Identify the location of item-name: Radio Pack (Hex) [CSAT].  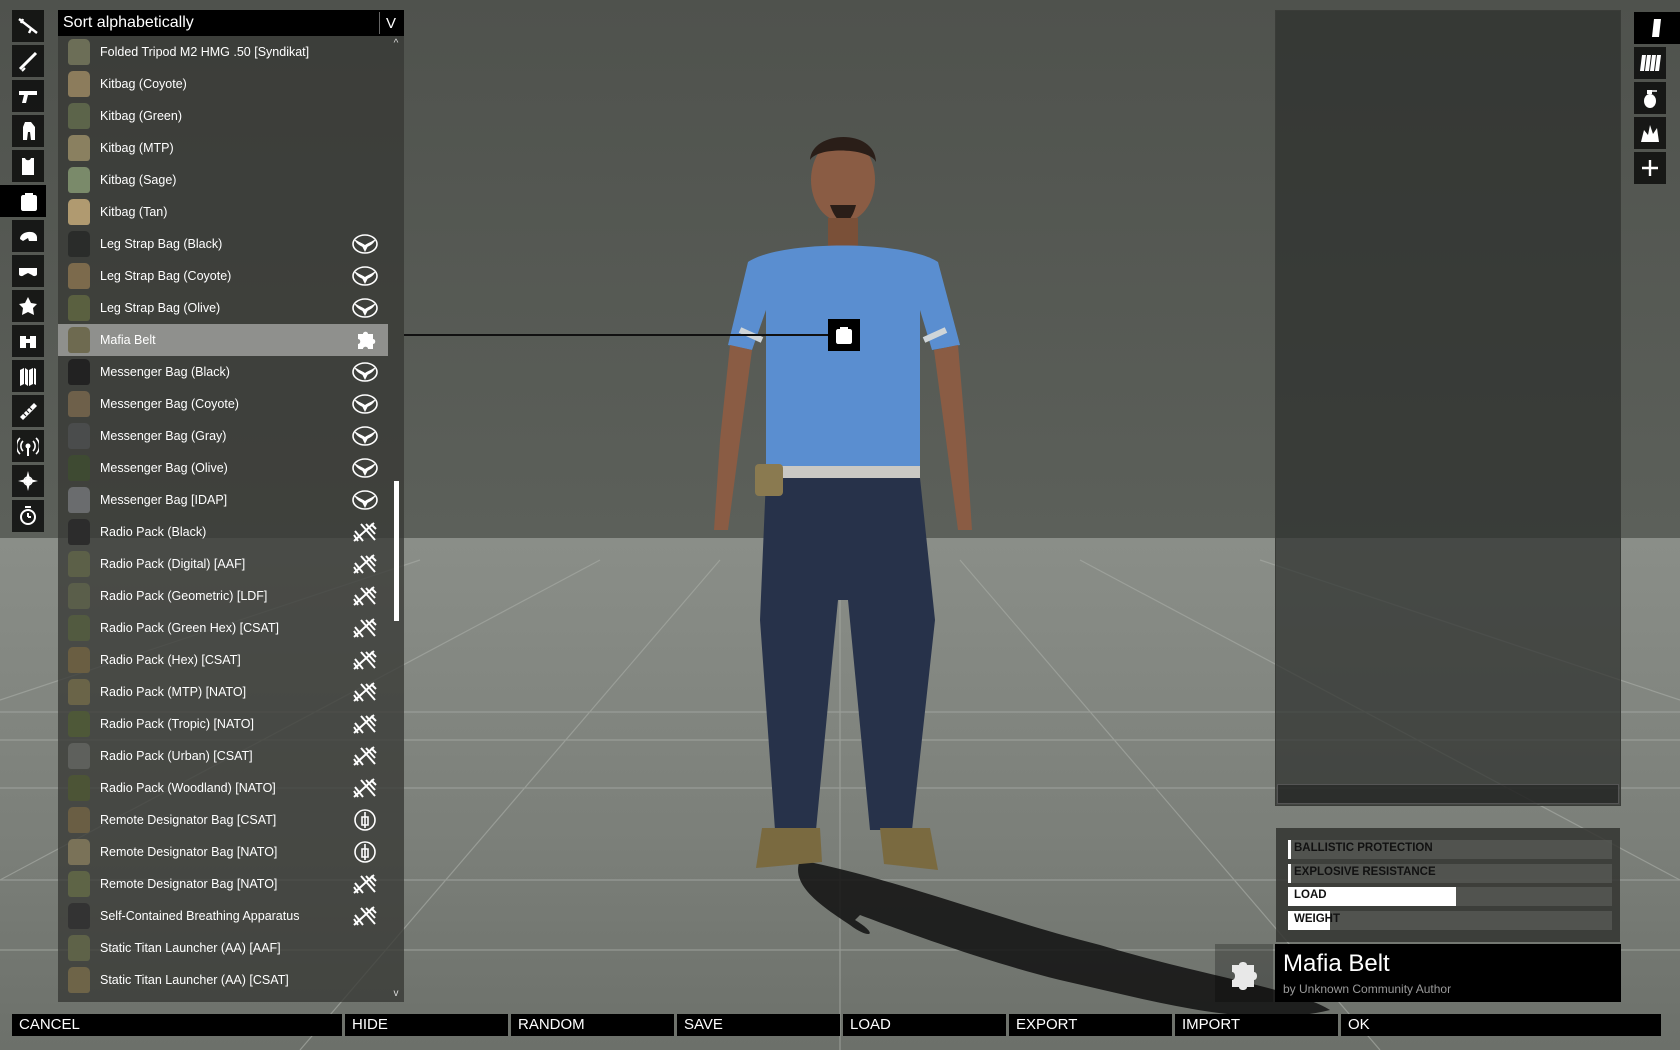
(170, 660).